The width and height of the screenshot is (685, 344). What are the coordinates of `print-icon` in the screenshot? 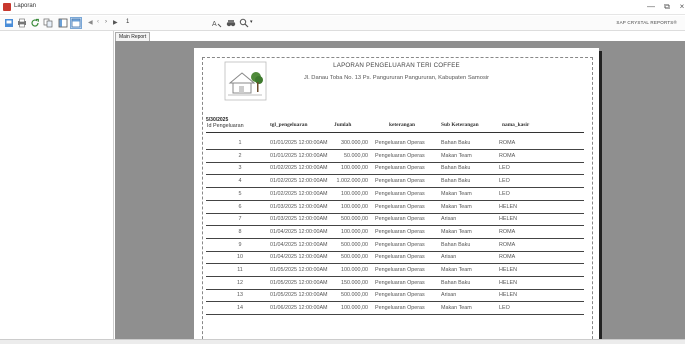 It's located at (22, 23).